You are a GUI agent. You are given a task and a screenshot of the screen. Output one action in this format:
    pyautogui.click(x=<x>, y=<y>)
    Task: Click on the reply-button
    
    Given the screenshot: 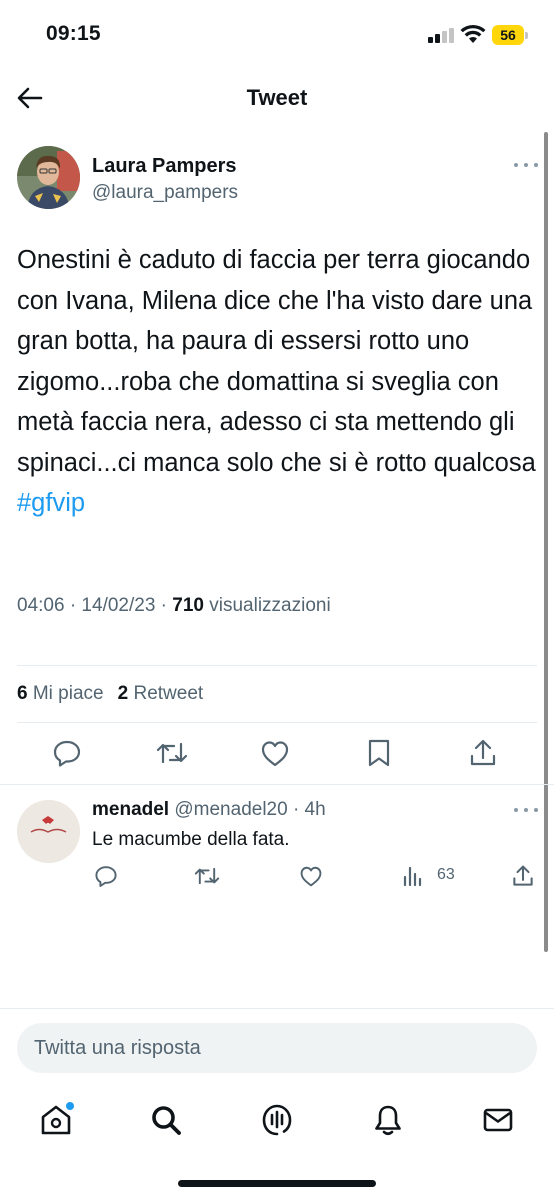 What is the action you would take?
    pyautogui.click(x=67, y=753)
    